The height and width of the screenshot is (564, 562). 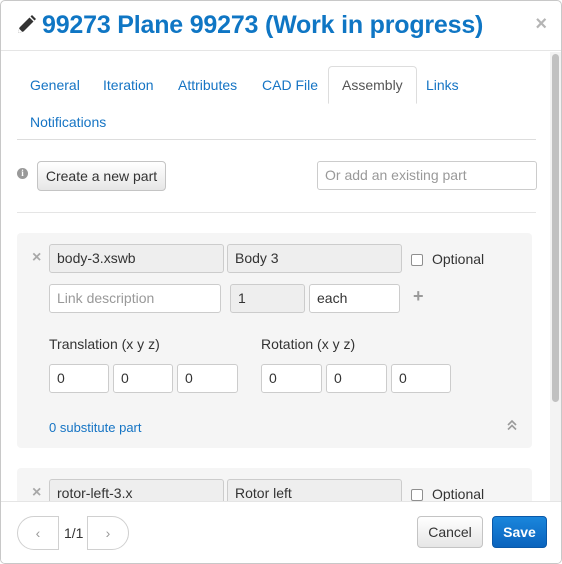 I want to click on modal-footer: ‹ 1/1 › Cancel Save, so click(x=281, y=532).